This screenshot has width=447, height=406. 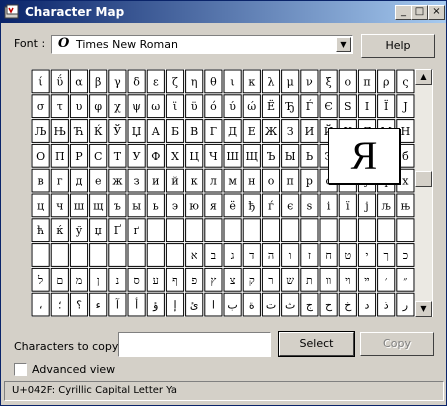 What do you see at coordinates (117, 180) in the screenshot?
I see `char-cell: ж` at bounding box center [117, 180].